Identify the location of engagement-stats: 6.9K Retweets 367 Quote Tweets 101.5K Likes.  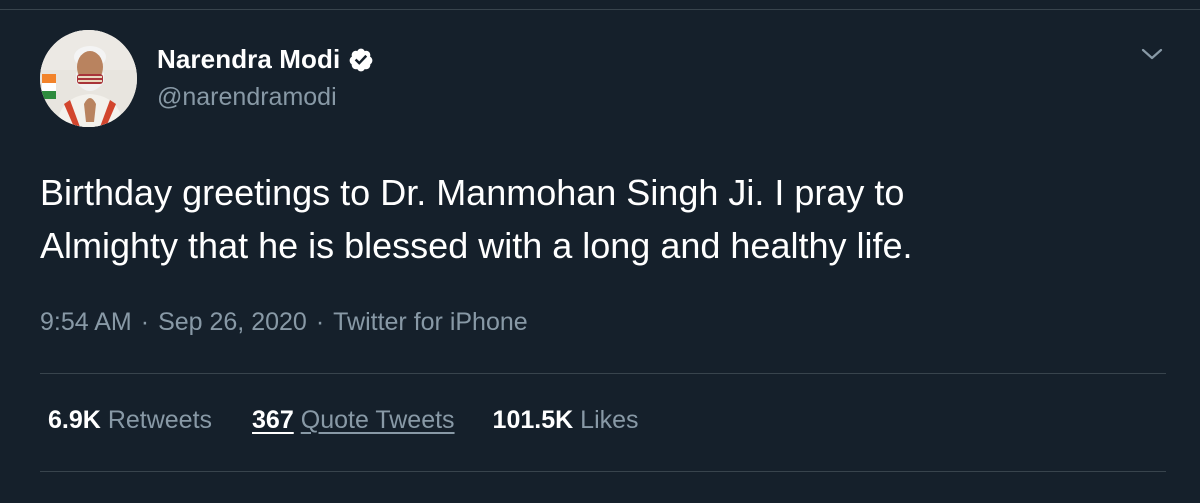
(343, 420).